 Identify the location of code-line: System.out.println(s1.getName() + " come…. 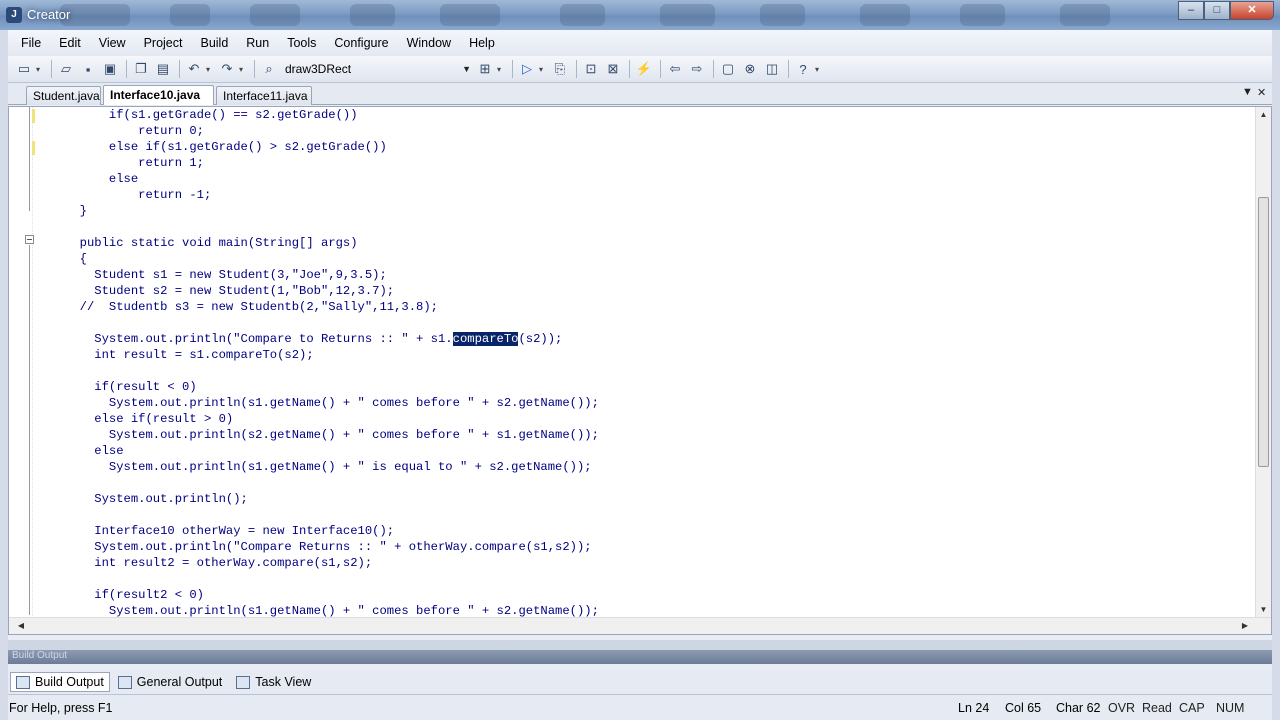
(650, 610).